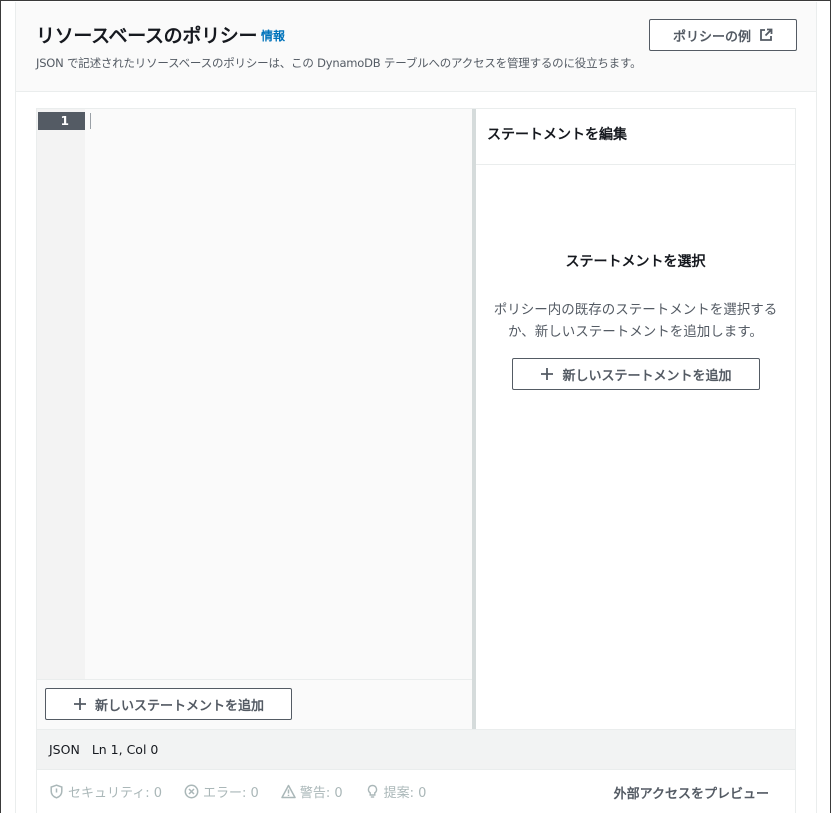 The image size is (831, 813). Describe the element at coordinates (766, 35) in the screenshot. I see `external-link-icon` at that location.